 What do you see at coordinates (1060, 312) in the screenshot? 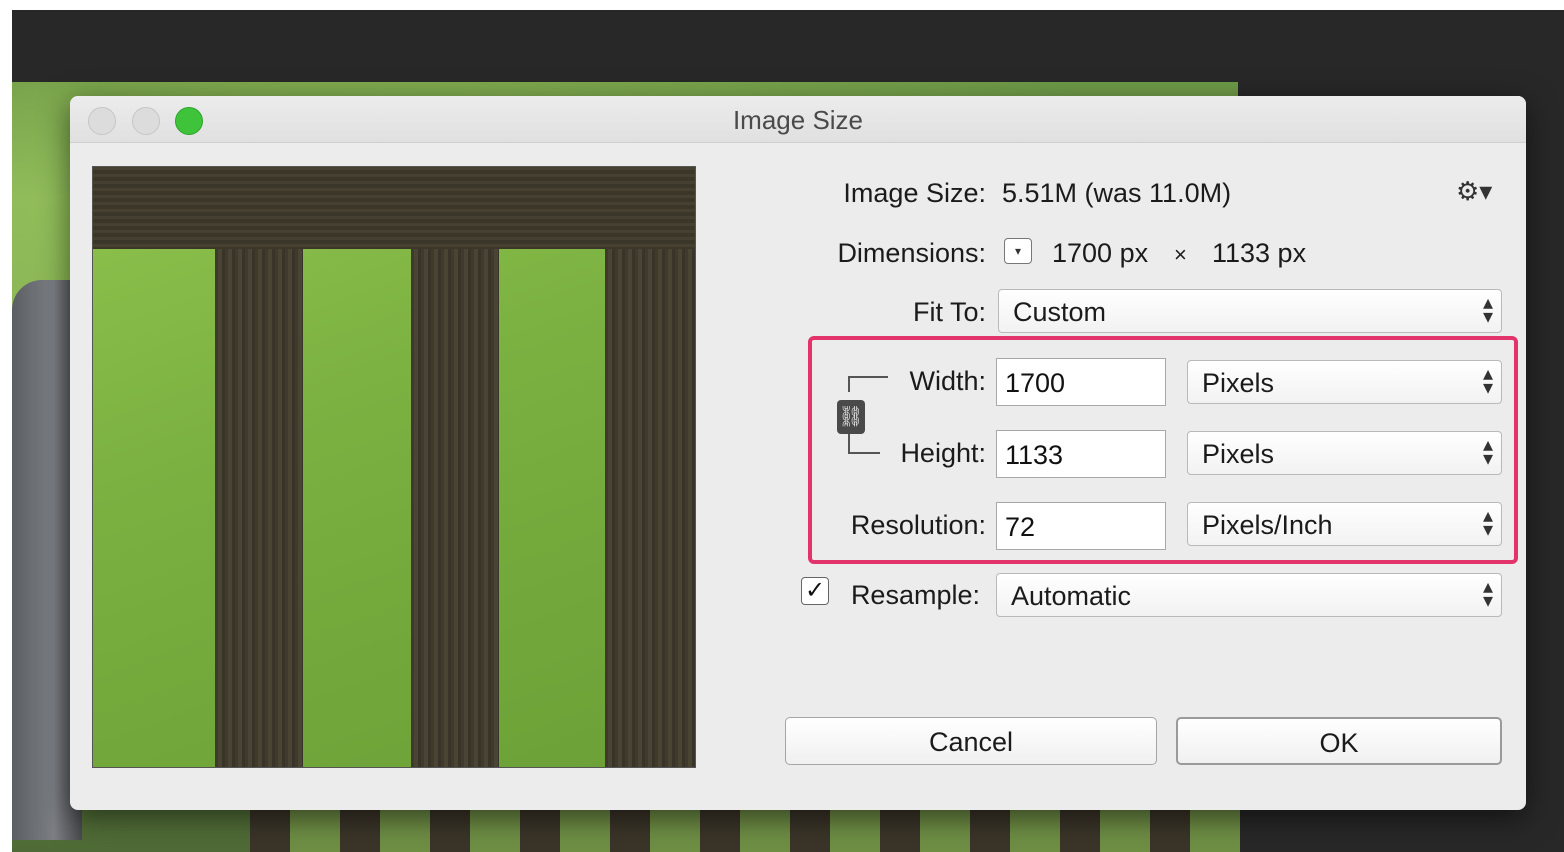
I see `fit-to-value: Custom` at bounding box center [1060, 312].